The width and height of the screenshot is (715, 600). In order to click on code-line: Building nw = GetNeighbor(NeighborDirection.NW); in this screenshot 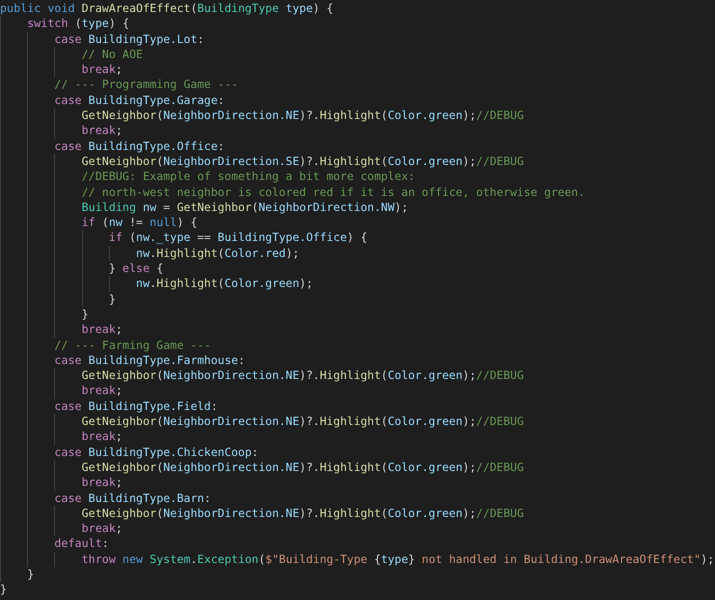, I will do `click(245, 208)`.